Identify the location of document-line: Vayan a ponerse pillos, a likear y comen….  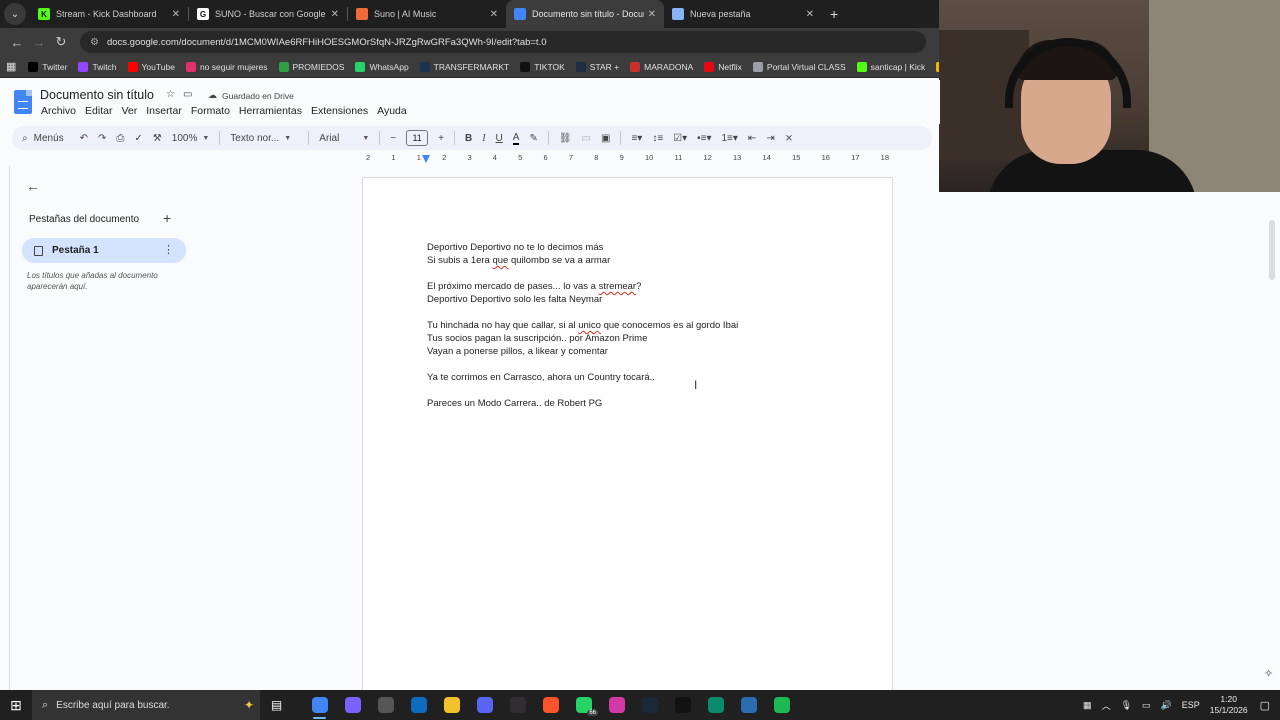
(637, 351).